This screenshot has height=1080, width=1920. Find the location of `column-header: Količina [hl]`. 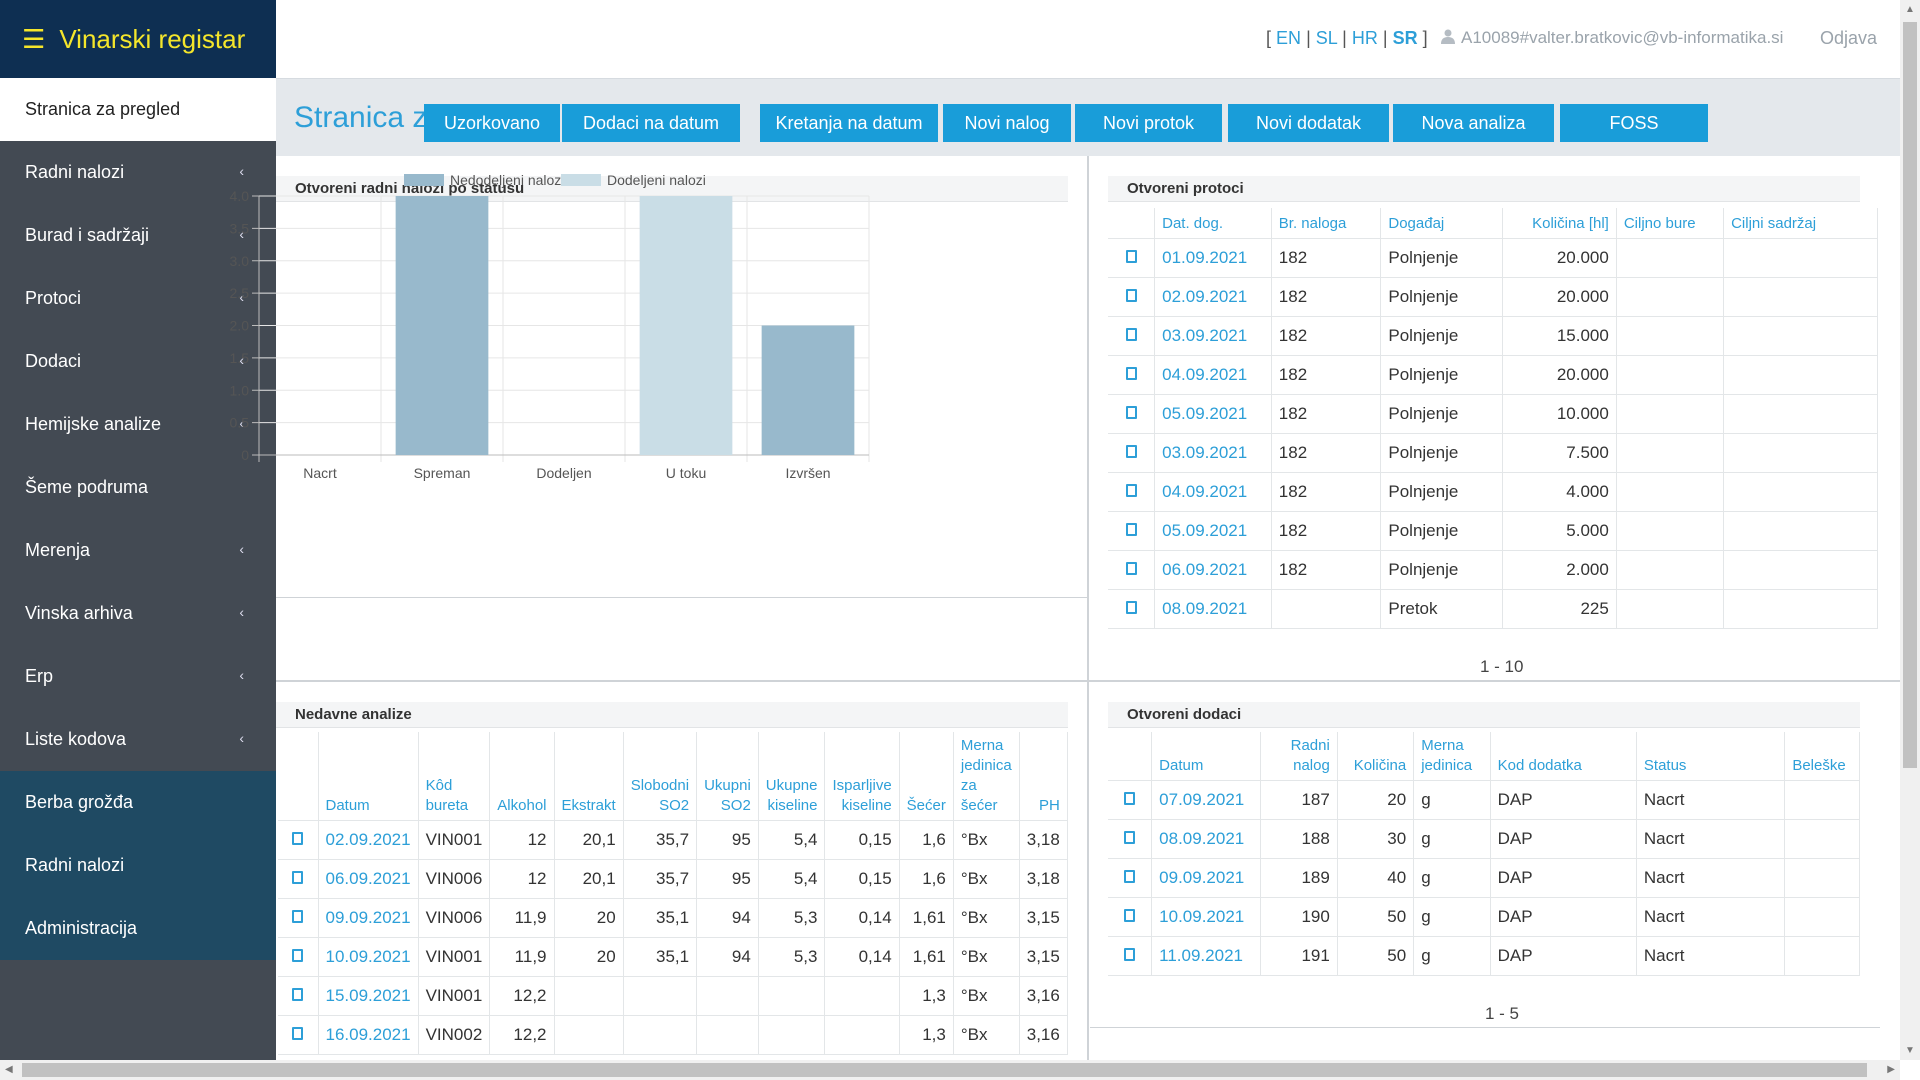

column-header: Količina [hl] is located at coordinates (1559, 223).